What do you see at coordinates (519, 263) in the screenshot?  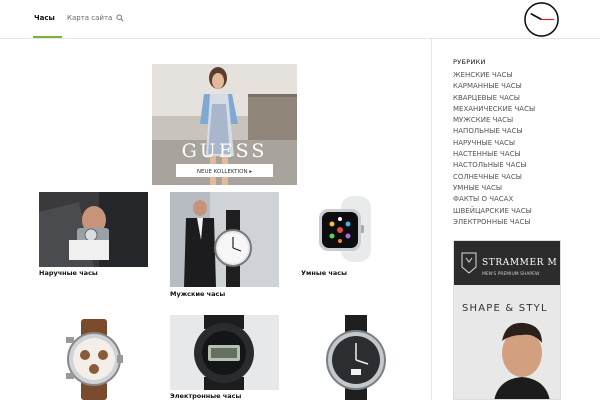 I see `strammer-ad-brand: STRAMMER M` at bounding box center [519, 263].